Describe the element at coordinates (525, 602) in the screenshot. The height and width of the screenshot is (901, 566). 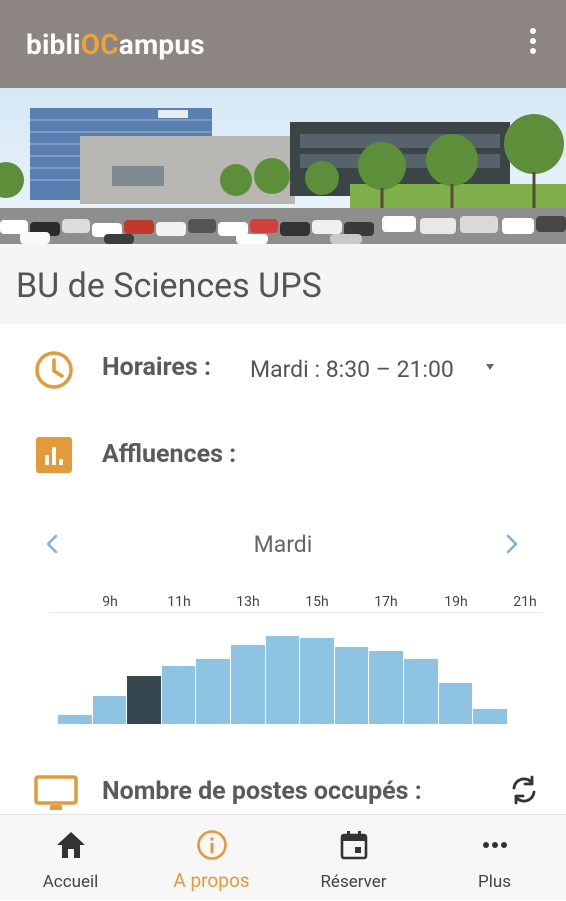
I see `x-tick-label: 21h` at that location.